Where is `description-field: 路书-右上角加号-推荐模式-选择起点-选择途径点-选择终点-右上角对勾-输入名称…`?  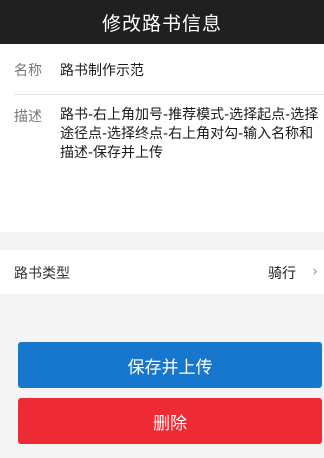
description-field: 路书-右上角加号-推荐模式-选择起点-选择途径点-选择终点-右上角对勾-输入名称… is located at coordinates (192, 136).